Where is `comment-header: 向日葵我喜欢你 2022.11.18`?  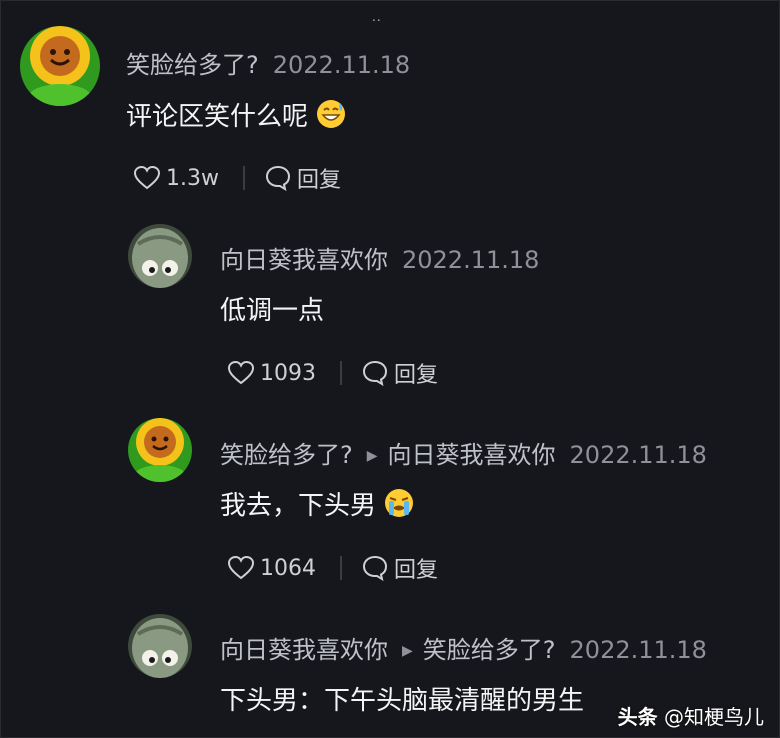
comment-header: 向日葵我喜欢你 2022.11.18 is located at coordinates (379, 257).